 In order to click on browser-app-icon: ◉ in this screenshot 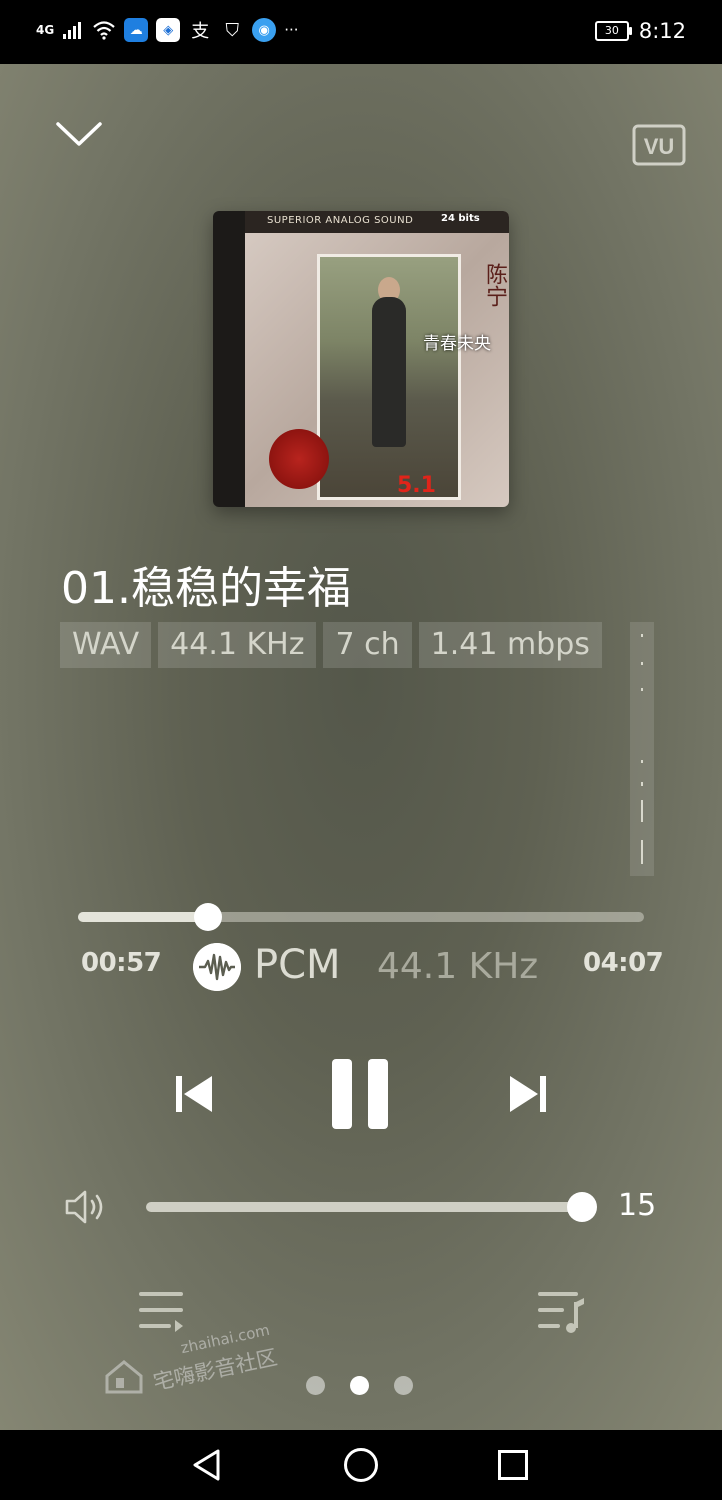, I will do `click(264, 30)`.